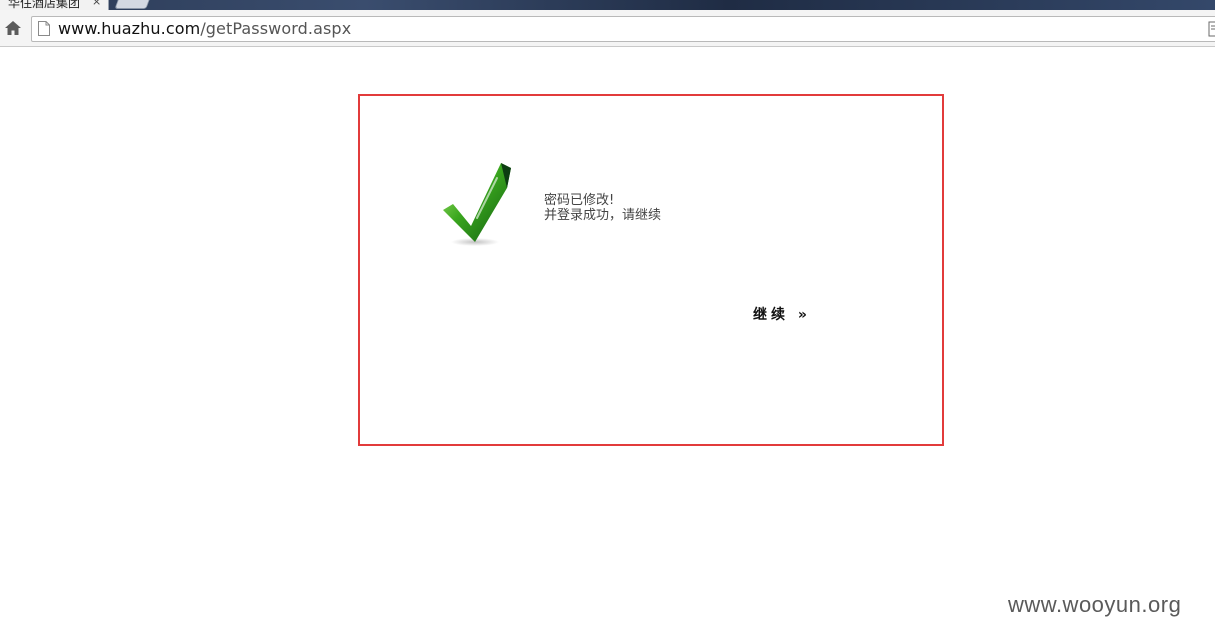 The height and width of the screenshot is (634, 1215). Describe the element at coordinates (96, 4) in the screenshot. I see `tab-close-icon: ×` at that location.